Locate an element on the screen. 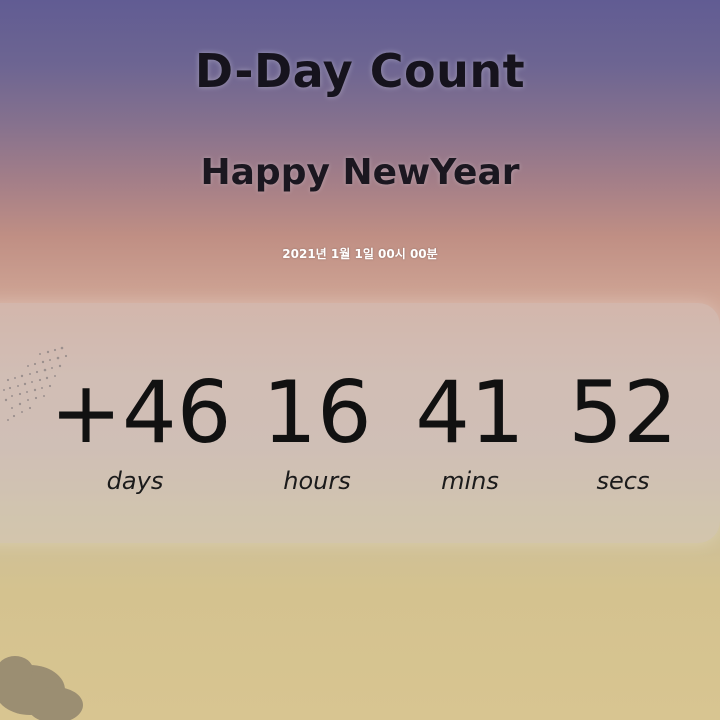 The height and width of the screenshot is (720, 720). countdown-days: +46 days is located at coordinates (141, 429).